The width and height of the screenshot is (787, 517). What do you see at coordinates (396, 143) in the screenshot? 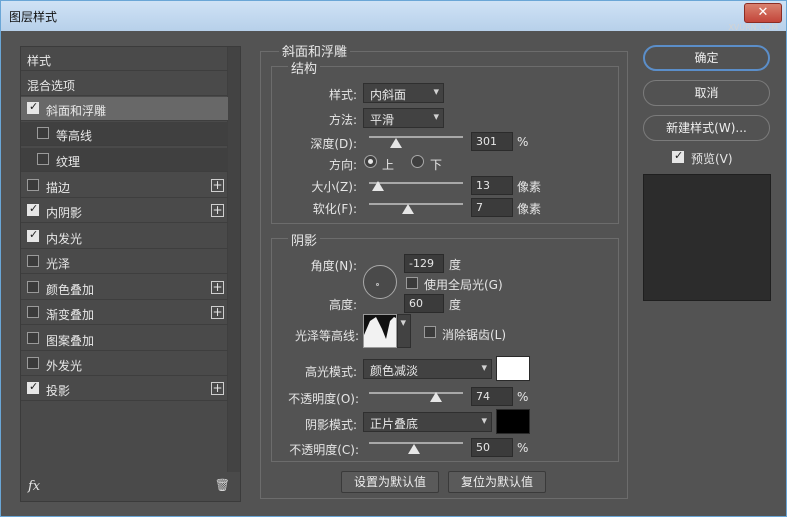
I see `depth-slider-handle` at bounding box center [396, 143].